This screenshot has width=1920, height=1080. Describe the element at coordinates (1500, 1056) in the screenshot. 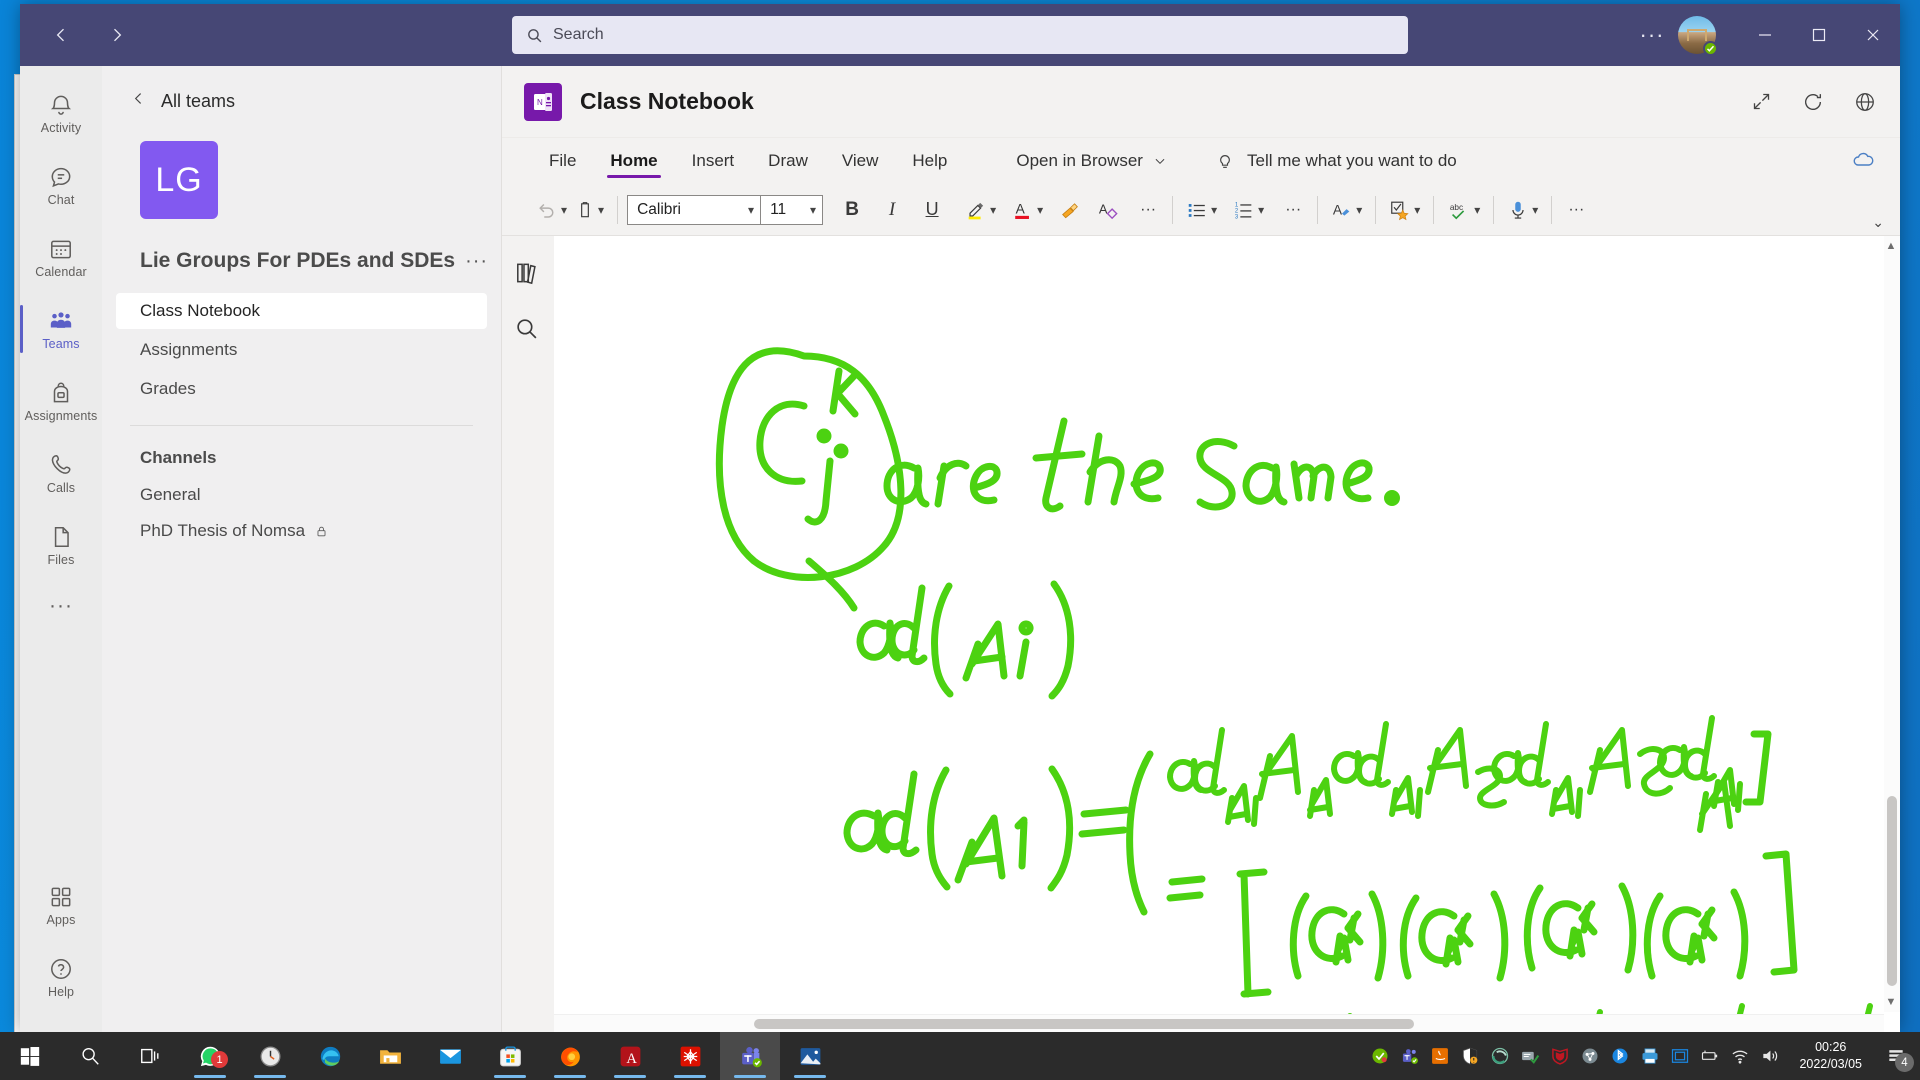

I see `onedrive-tray-icon` at that location.